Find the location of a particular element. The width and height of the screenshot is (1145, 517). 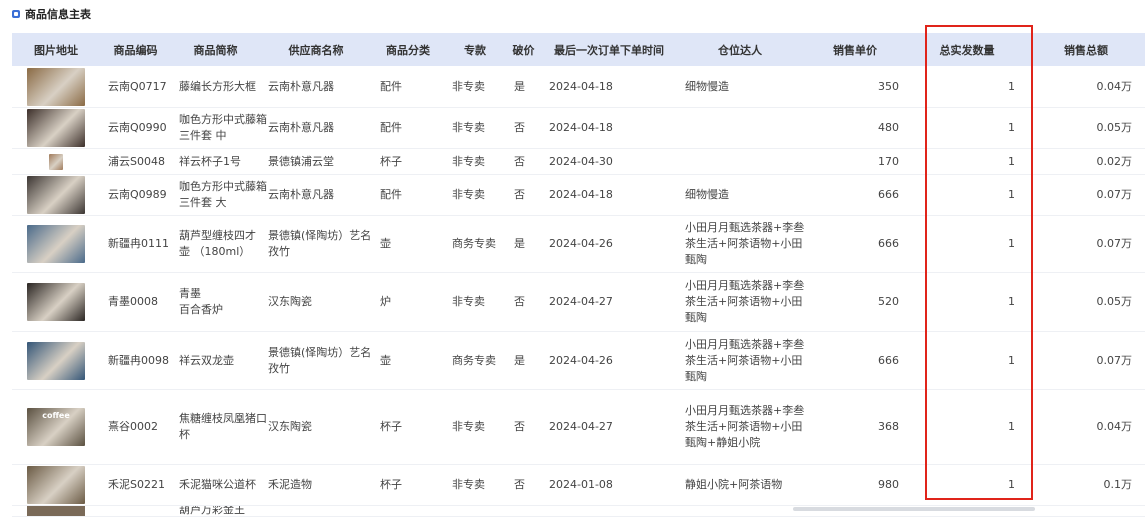

cell-price-col: 170 is located at coordinates (855, 161).